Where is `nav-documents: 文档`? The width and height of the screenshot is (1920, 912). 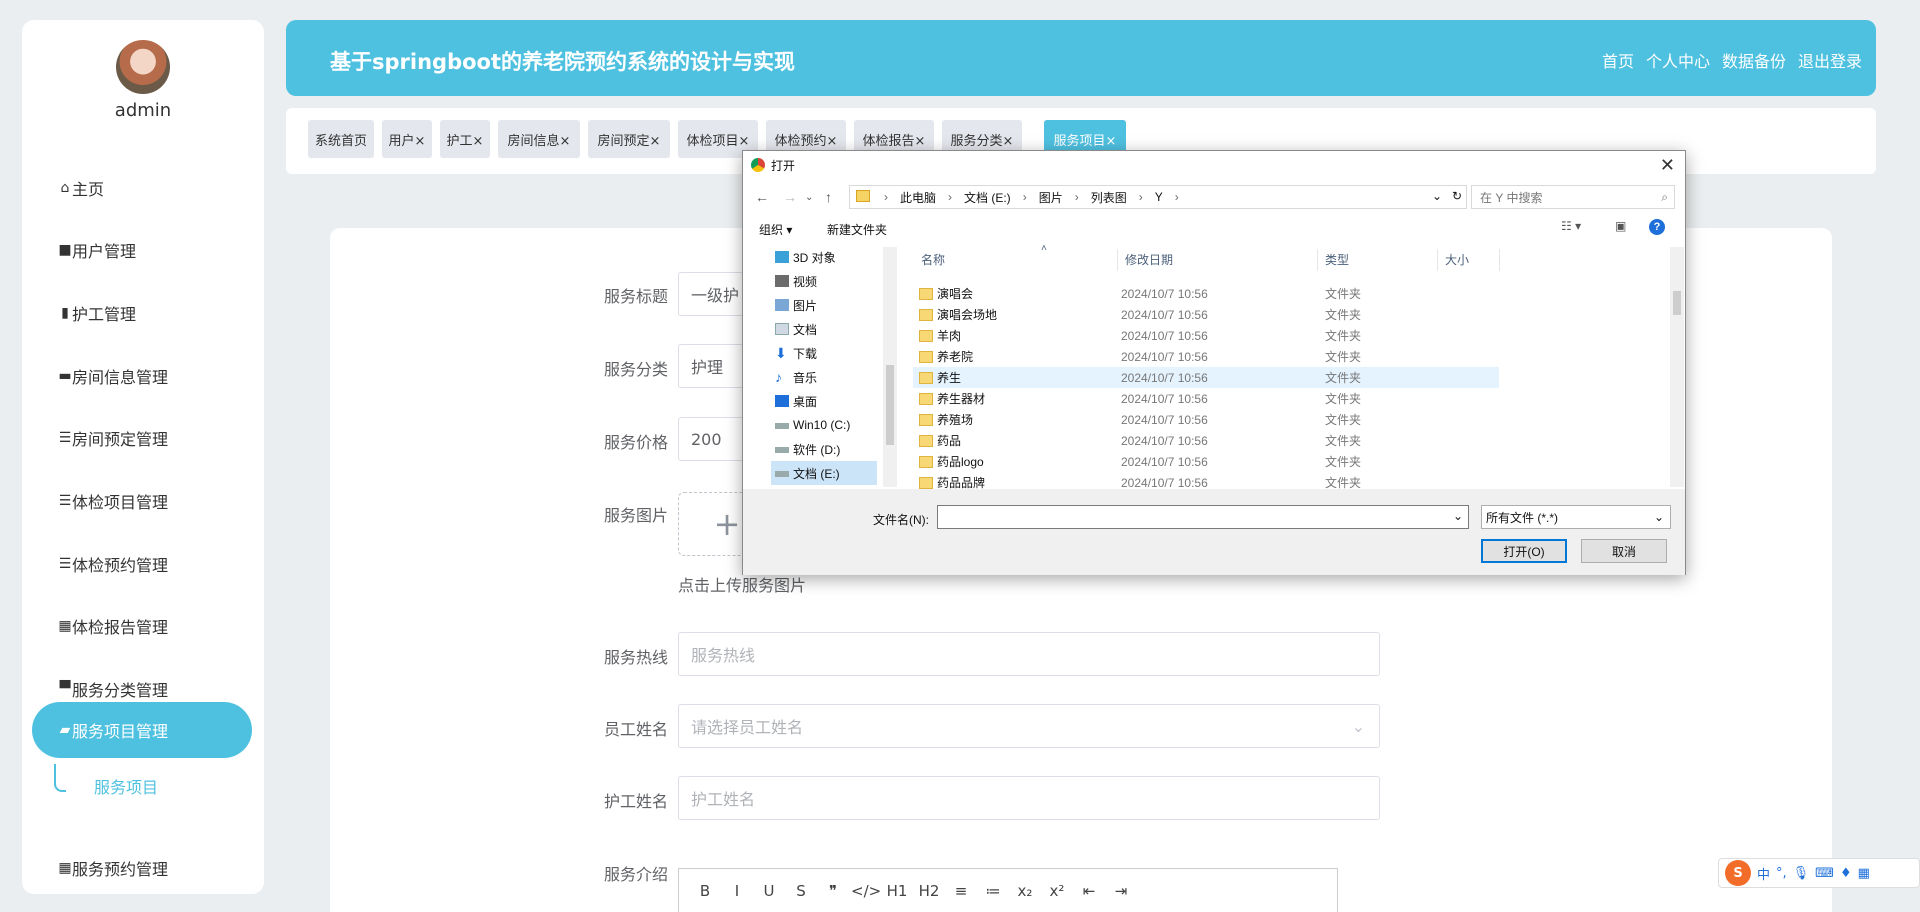
nav-documents: 文档 is located at coordinates (824, 329).